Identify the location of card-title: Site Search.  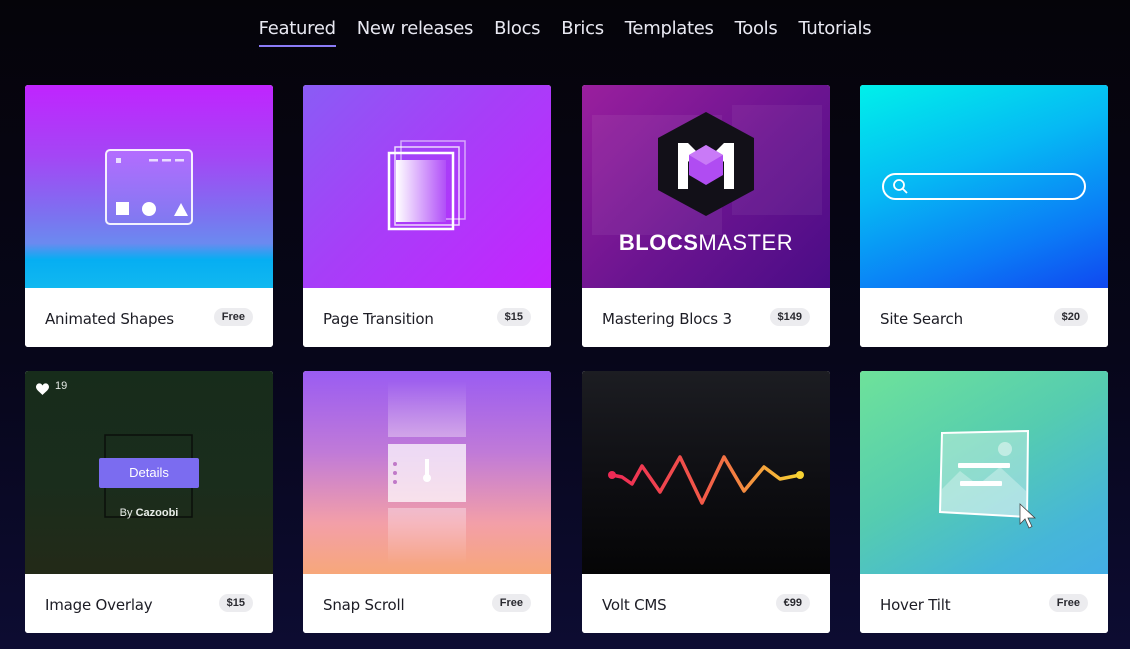
(921, 319).